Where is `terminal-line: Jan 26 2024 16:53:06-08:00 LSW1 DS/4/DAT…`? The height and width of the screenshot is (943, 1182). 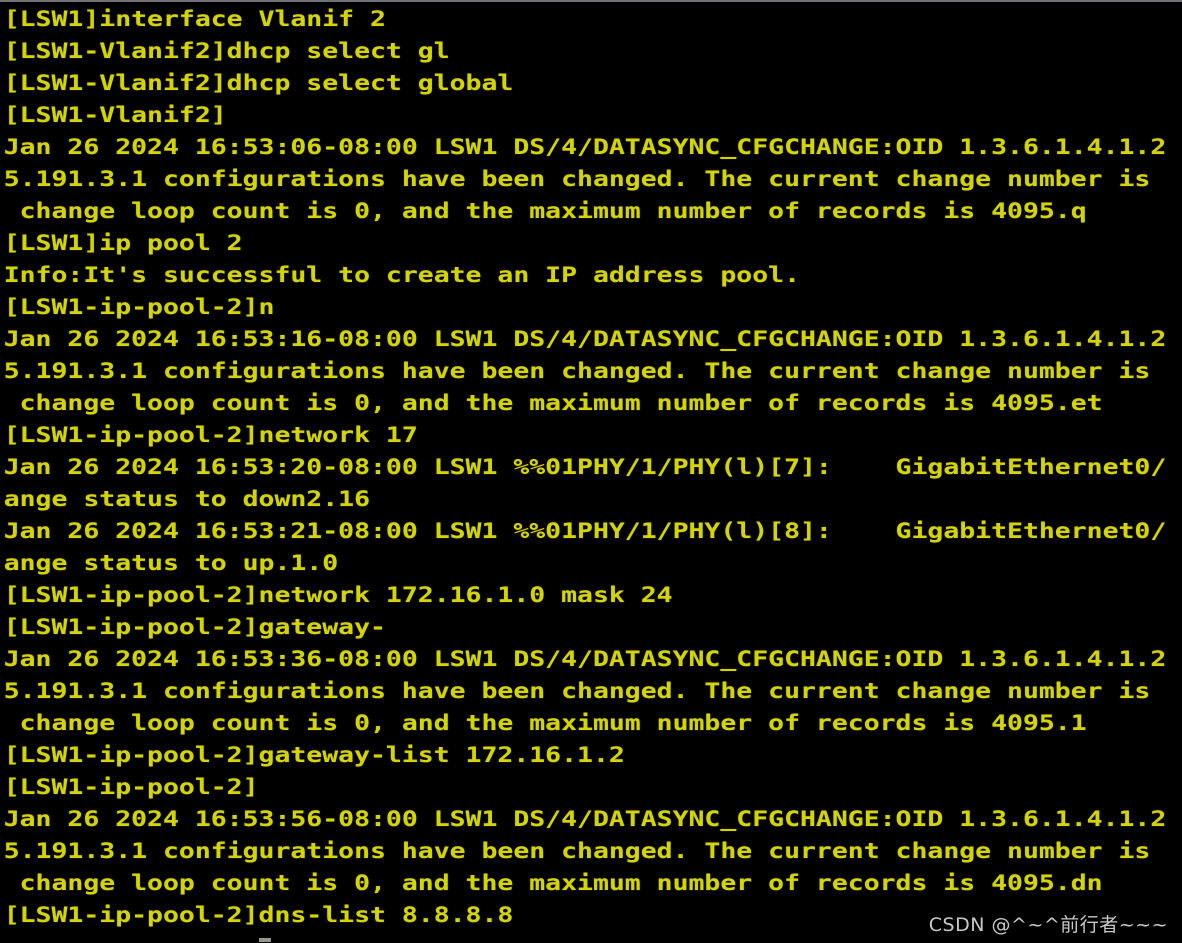 terminal-line: Jan 26 2024 16:53:06-08:00 LSW1 DS/4/DAT… is located at coordinates (585, 147).